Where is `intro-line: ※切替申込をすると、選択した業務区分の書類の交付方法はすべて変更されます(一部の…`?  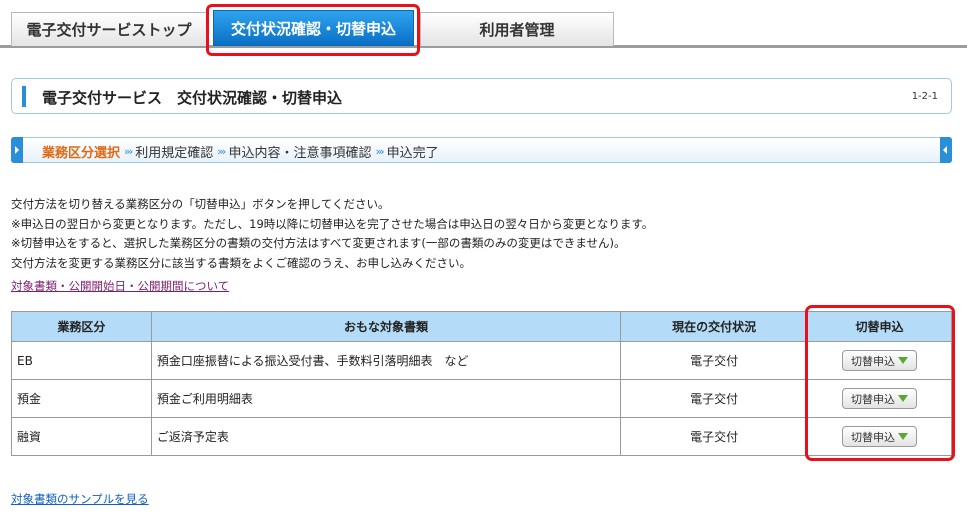
intro-line: ※切替申込をすると、選択した業務区分の書類の交付方法はすべて変更されます(一部の… is located at coordinates (318, 243).